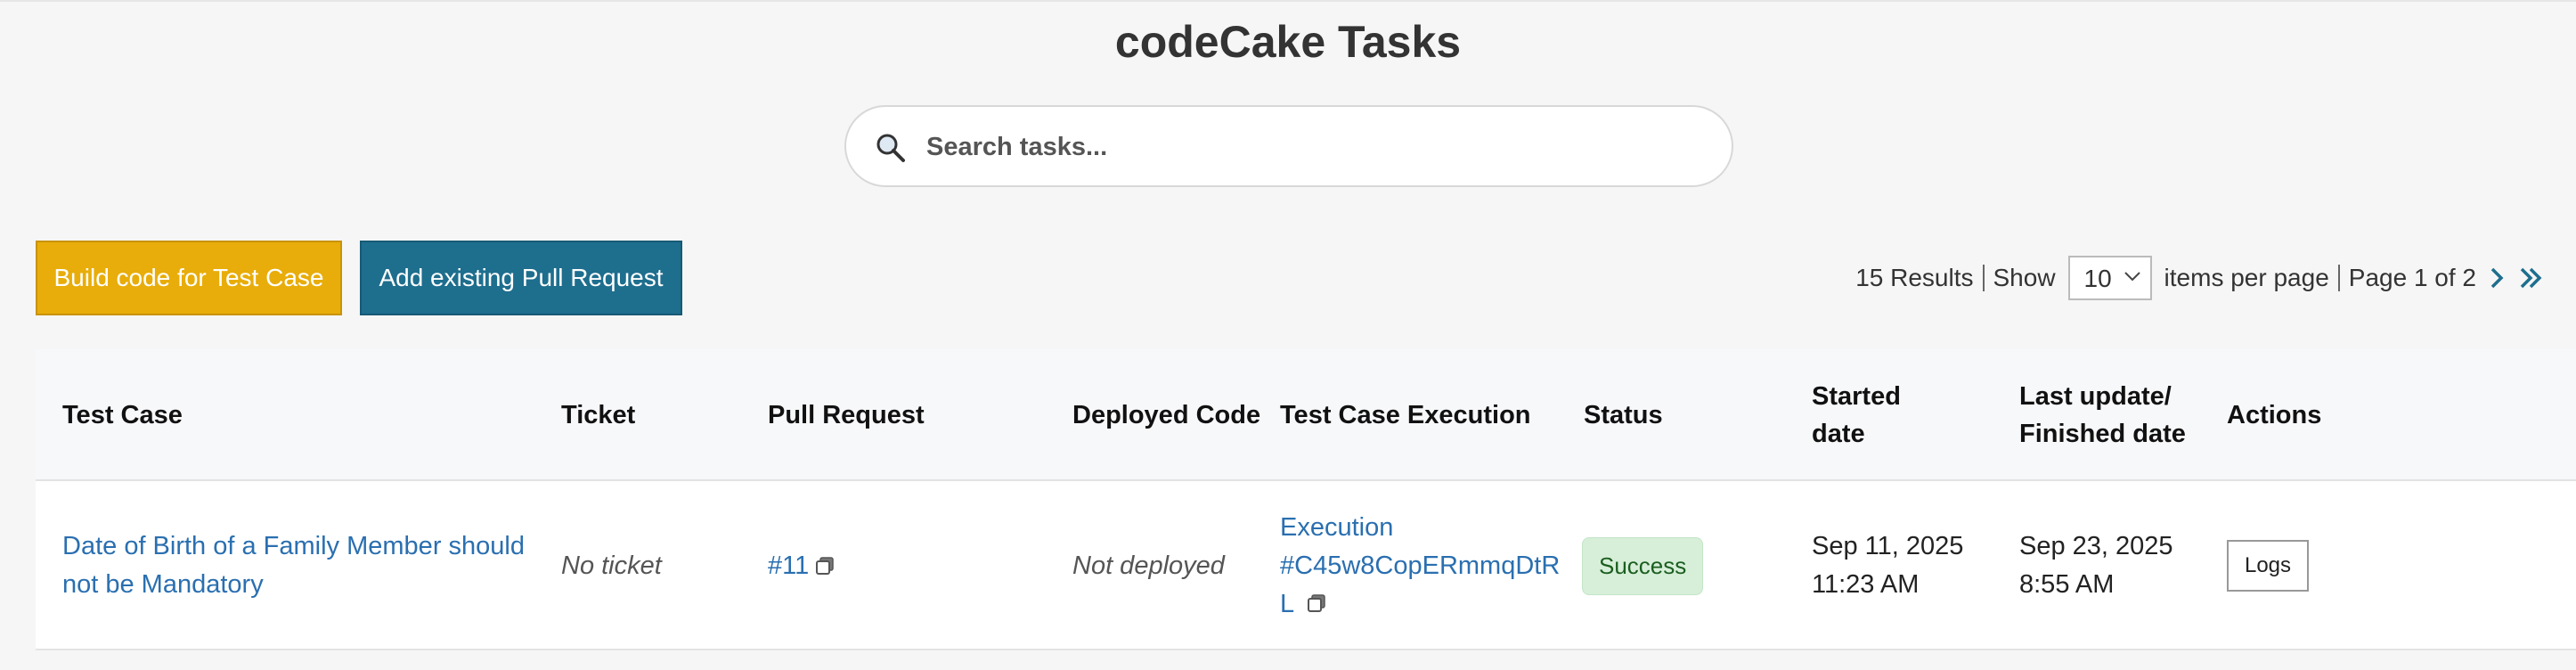  Describe the element at coordinates (1149, 565) in the screenshot. I see `deployed-code-value: Not deployed` at that location.